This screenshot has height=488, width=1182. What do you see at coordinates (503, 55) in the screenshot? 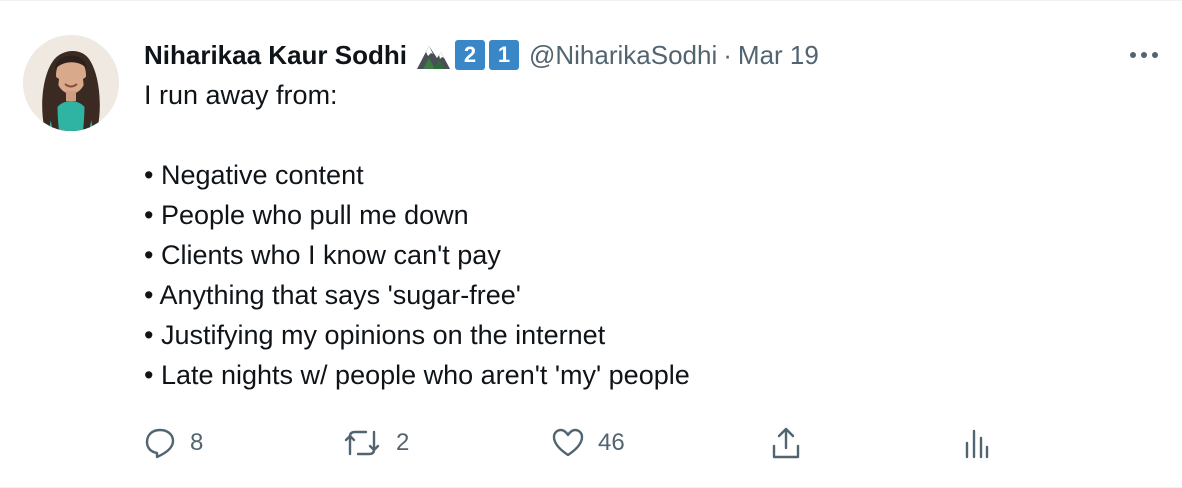
I see `badge-digit-one: 1` at bounding box center [503, 55].